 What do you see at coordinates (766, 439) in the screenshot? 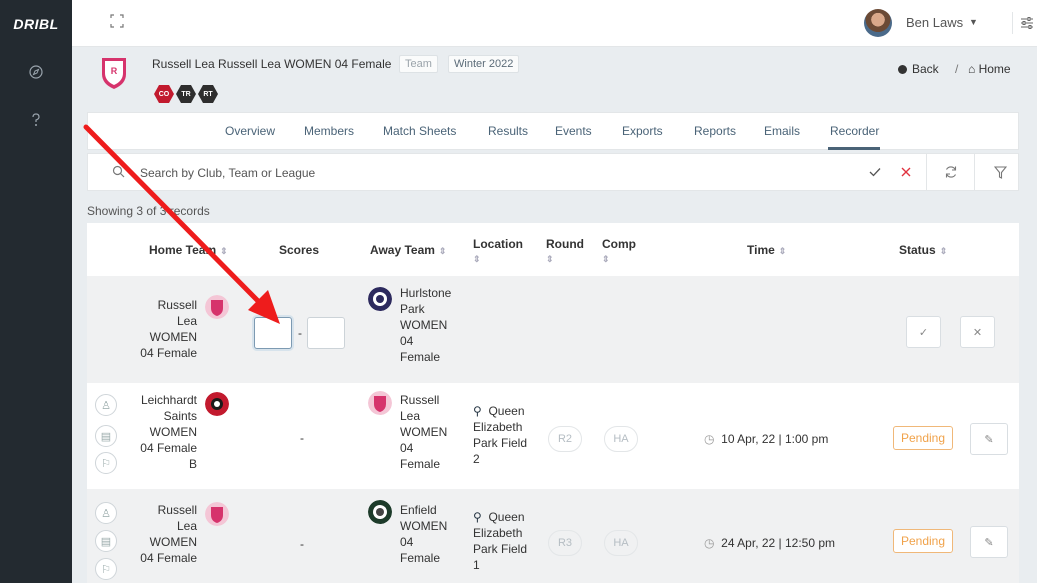
I see `match-time: ◷ 10 Apr, 22 | 1:00 pm` at bounding box center [766, 439].